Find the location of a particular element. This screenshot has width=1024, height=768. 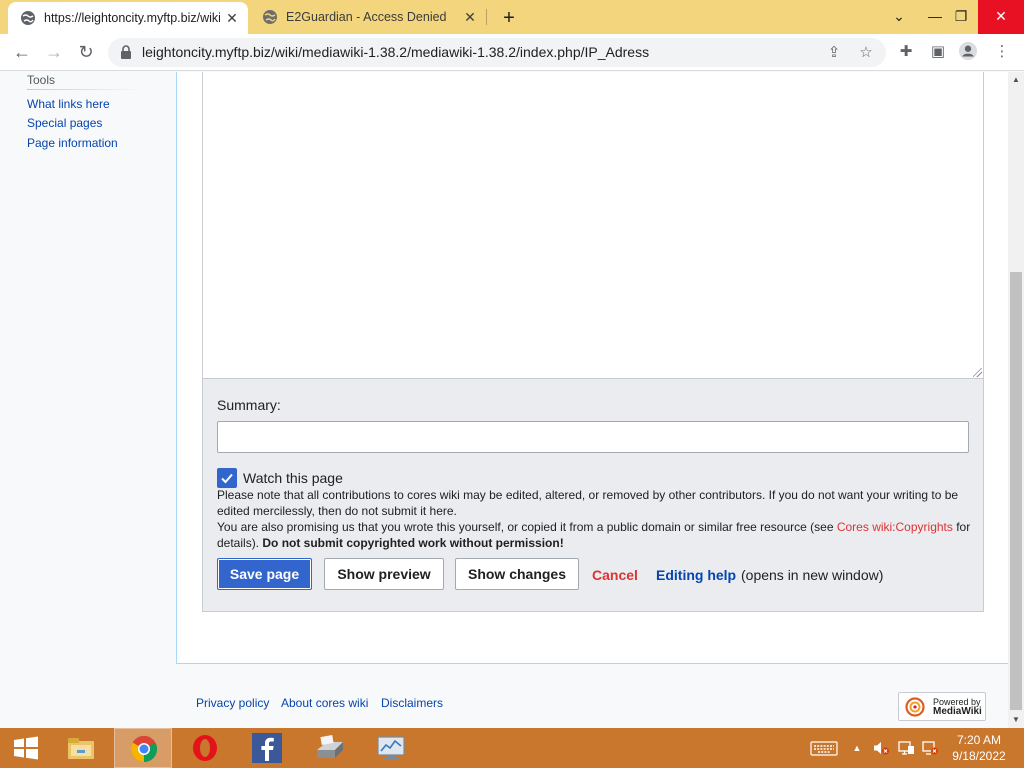

reload-icon: ↻ is located at coordinates (86, 52).